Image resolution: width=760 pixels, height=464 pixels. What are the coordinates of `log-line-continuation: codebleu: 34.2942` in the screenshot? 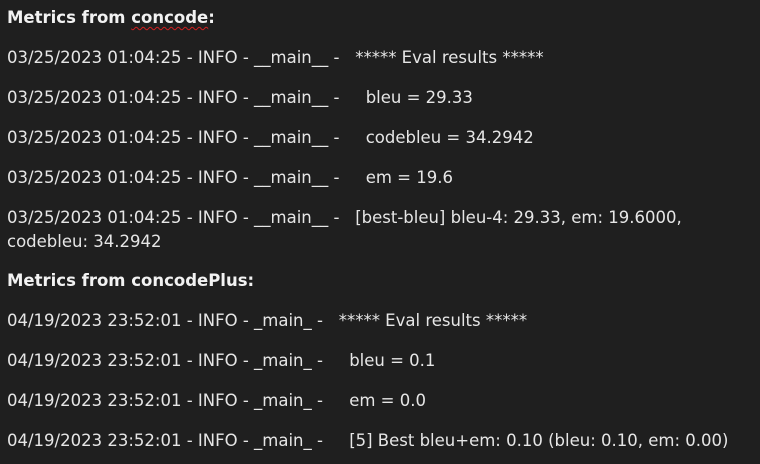 It's located at (379, 242).